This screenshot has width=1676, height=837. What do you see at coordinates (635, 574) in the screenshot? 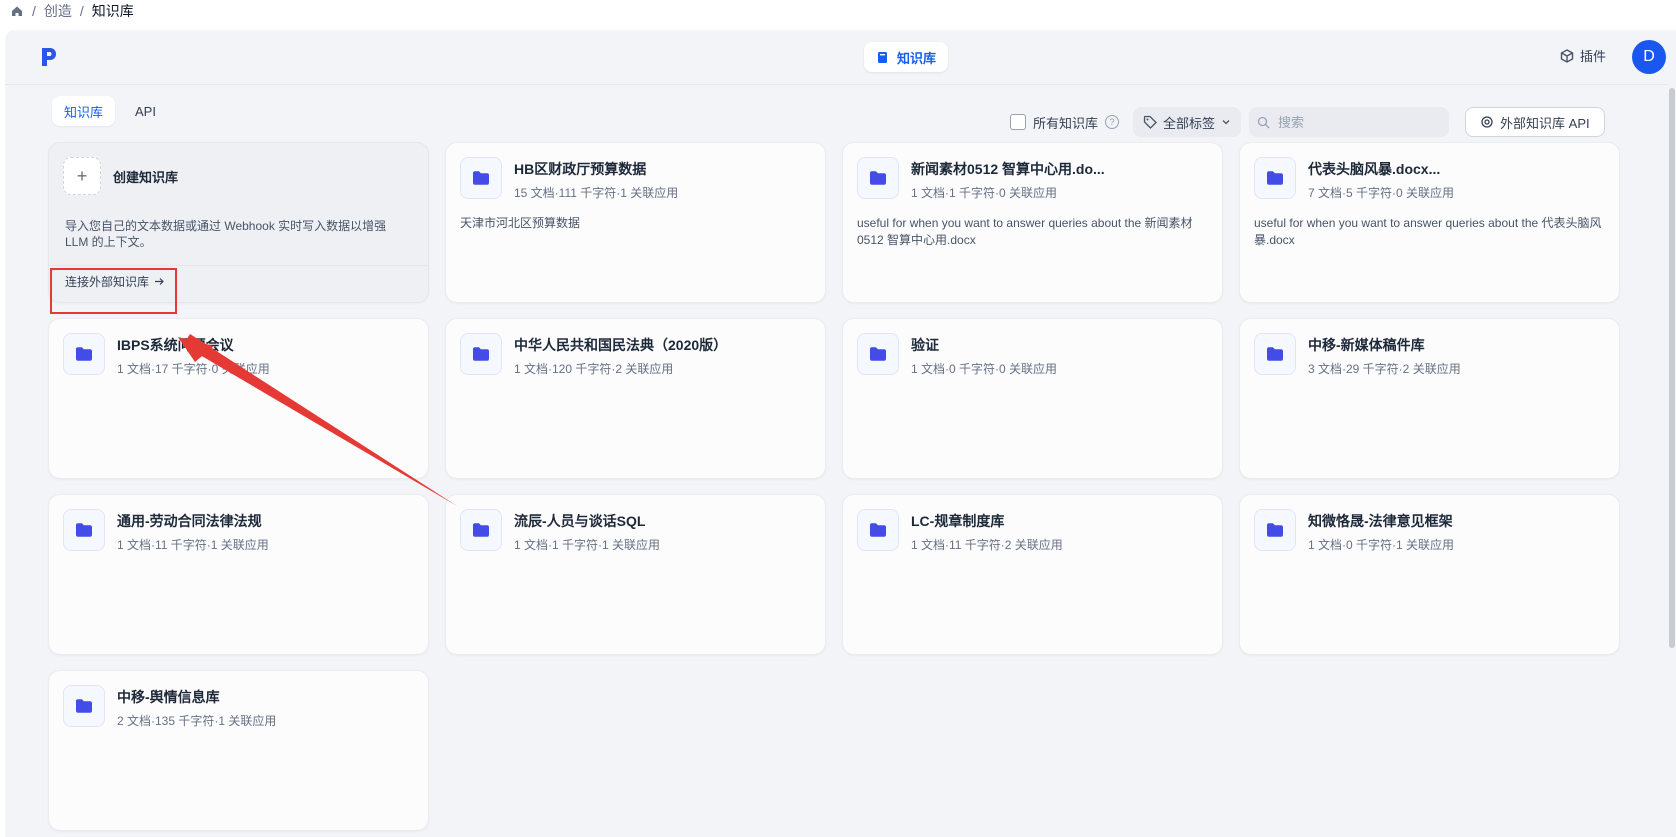
I see `knowledge-card: 流辰-人员与谈话SQL 1 文档·1 千字符·1 关联应用` at bounding box center [635, 574].